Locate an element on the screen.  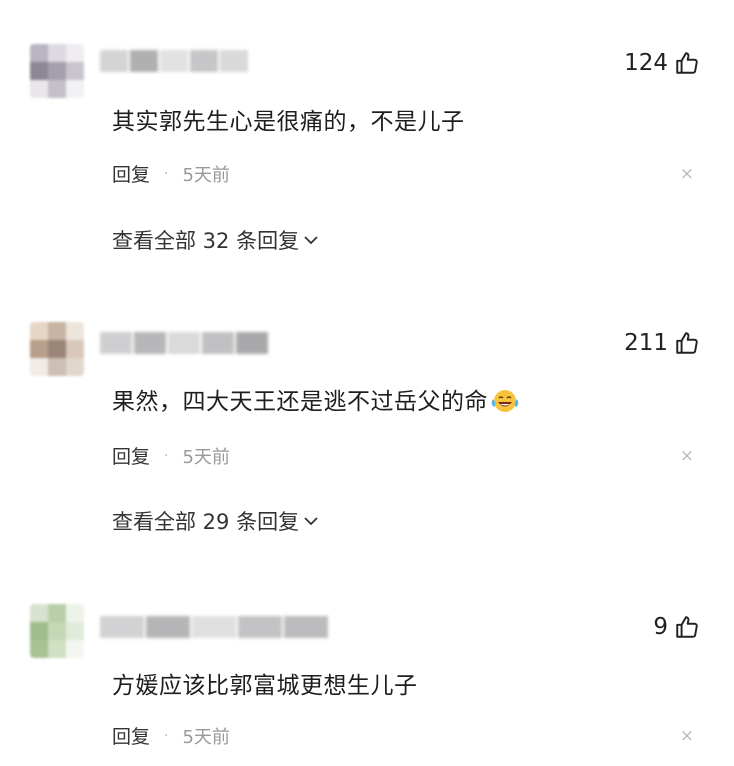
view-all-replies-link: 查看全部 29 条回复 is located at coordinates (215, 521).